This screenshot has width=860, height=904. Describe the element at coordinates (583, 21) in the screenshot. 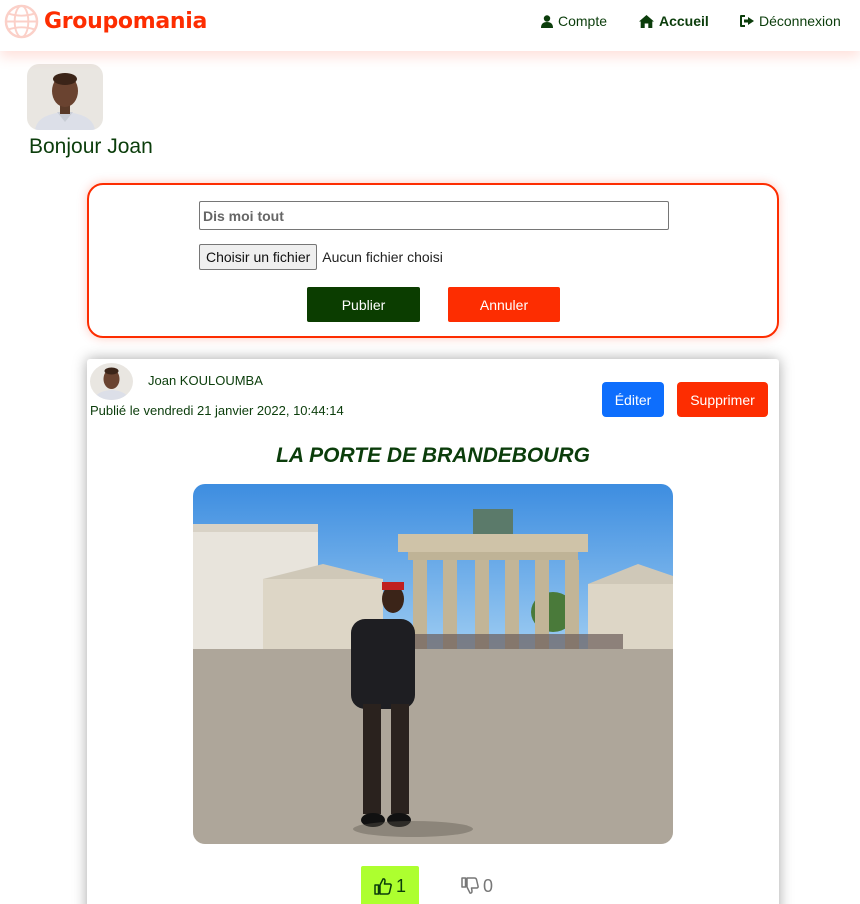

I see `nav-account-label: Compte` at that location.